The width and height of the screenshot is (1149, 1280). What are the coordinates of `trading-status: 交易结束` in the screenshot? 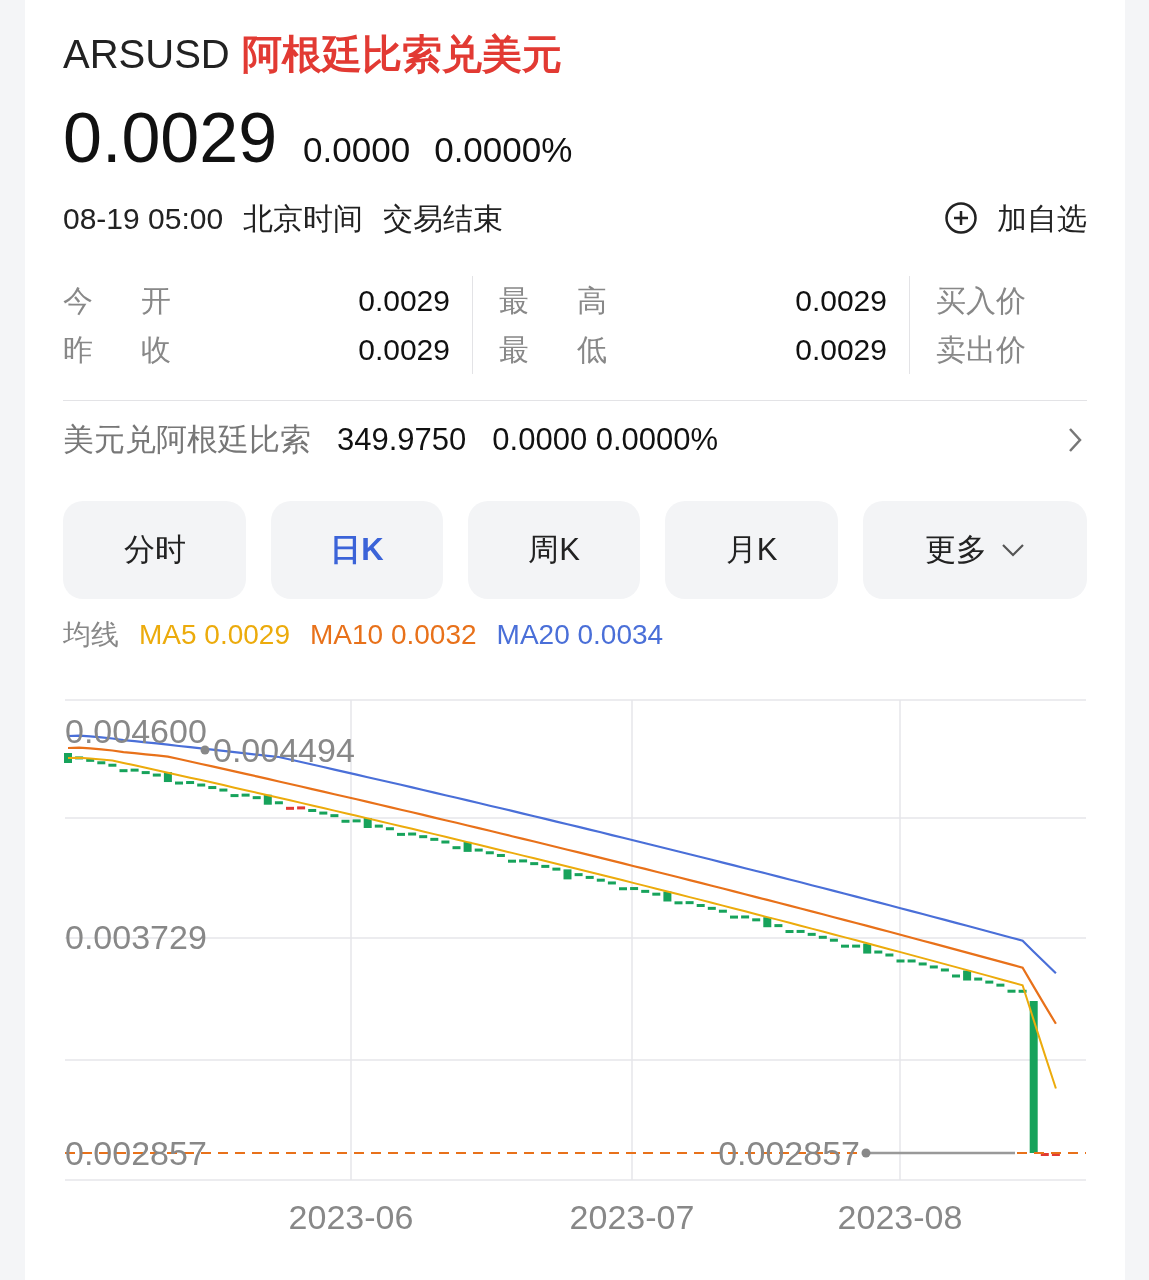 It's located at (443, 218).